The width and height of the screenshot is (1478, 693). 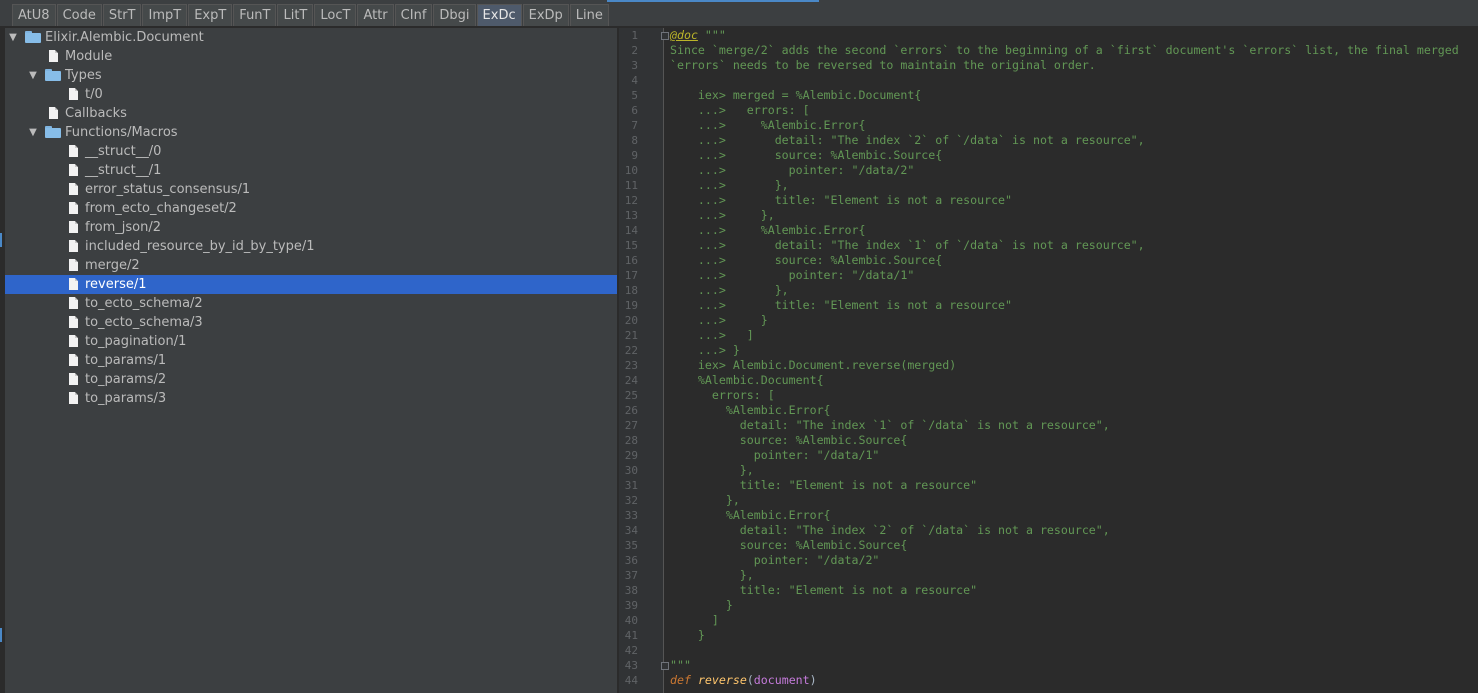 I want to click on tree-item-function: included_resource_by_id_by_type/1, so click(x=311, y=246).